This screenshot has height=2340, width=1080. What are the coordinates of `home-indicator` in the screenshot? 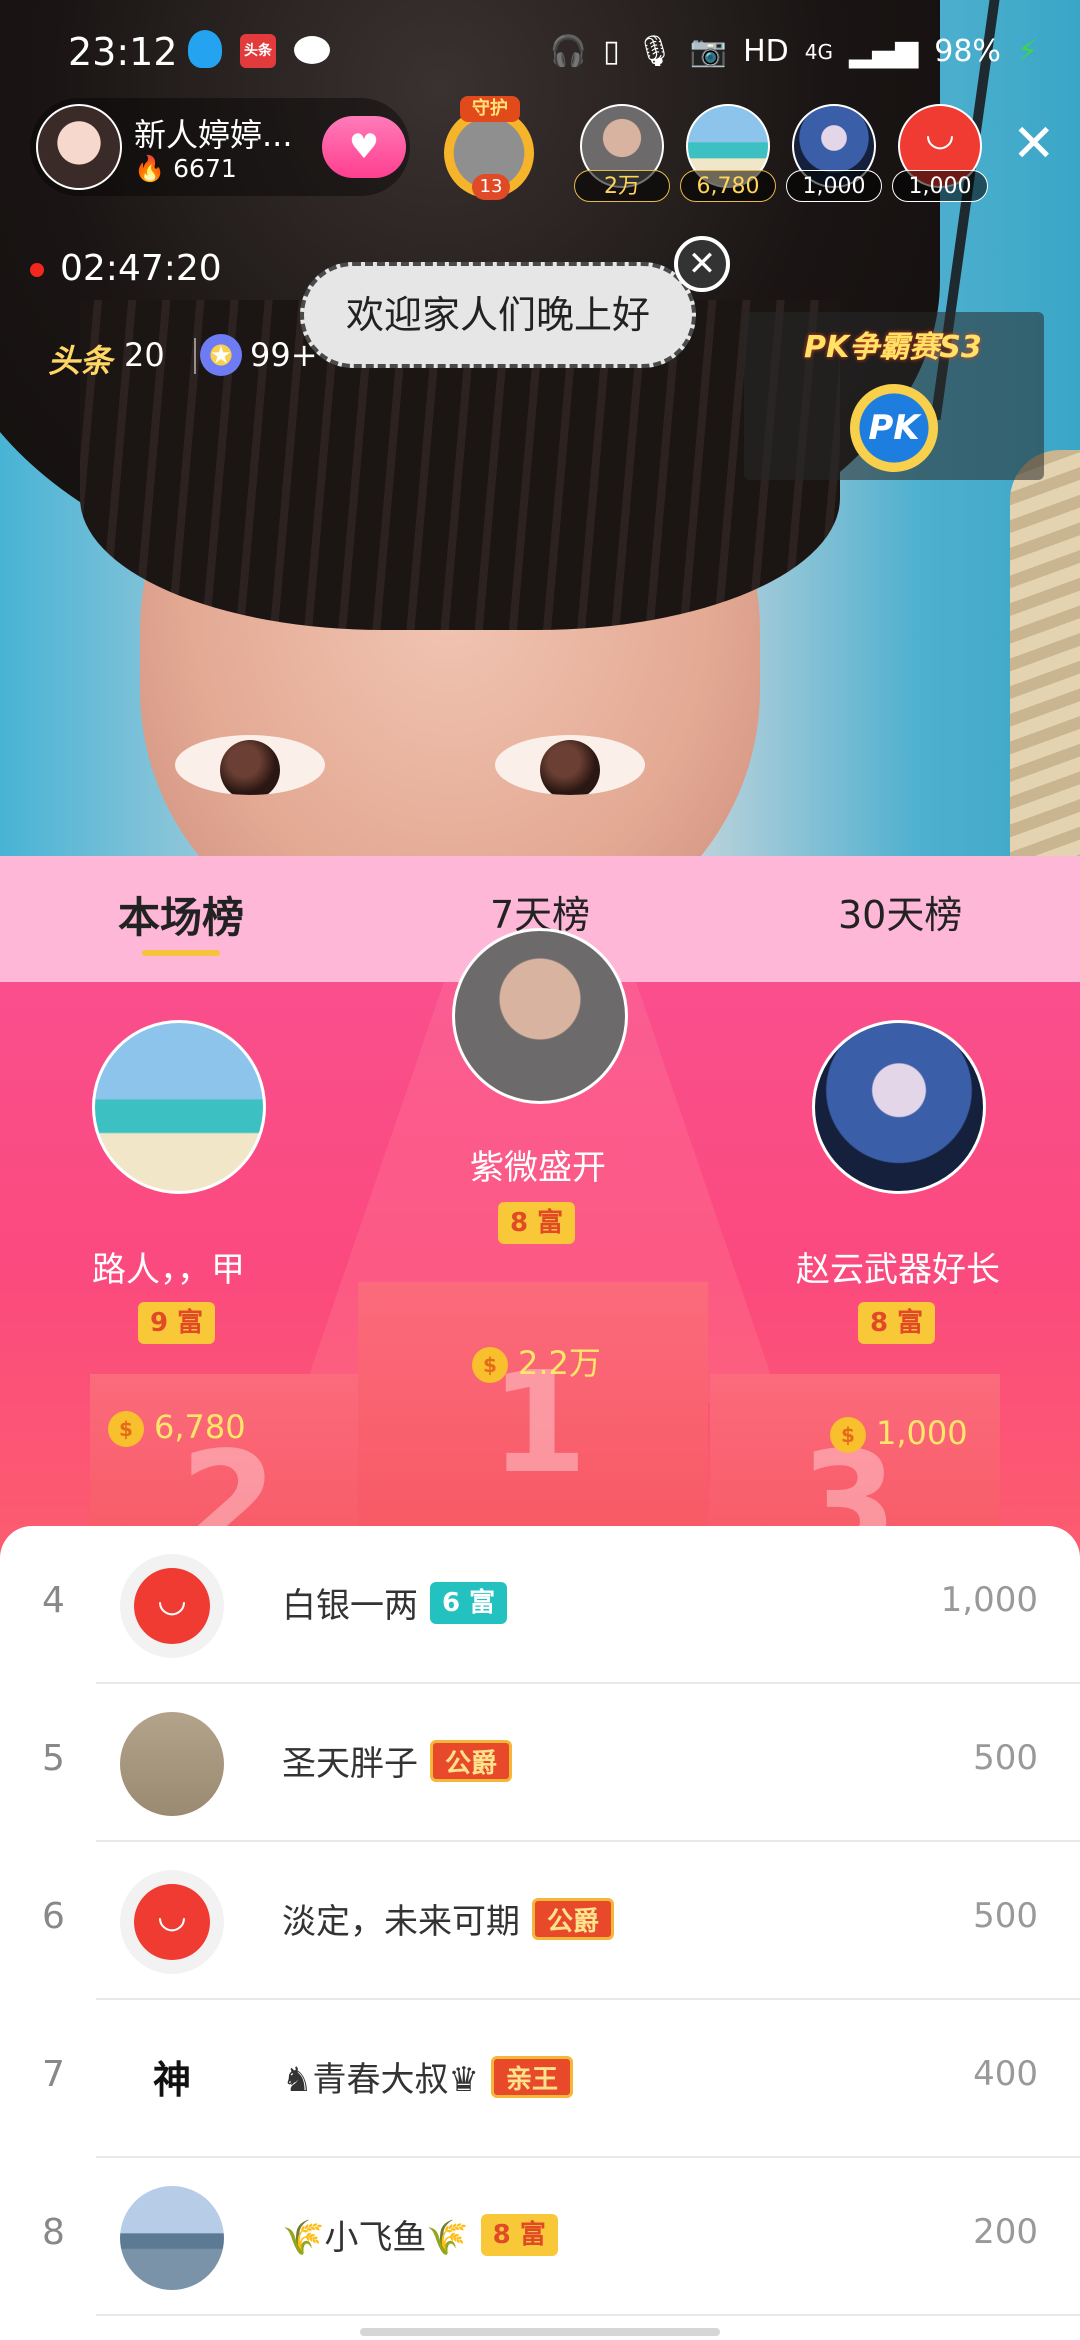 It's located at (540, 2332).